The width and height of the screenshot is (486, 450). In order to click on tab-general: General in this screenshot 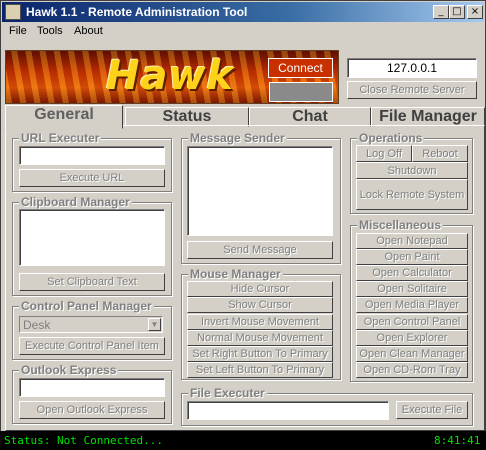, I will do `click(64, 117)`.